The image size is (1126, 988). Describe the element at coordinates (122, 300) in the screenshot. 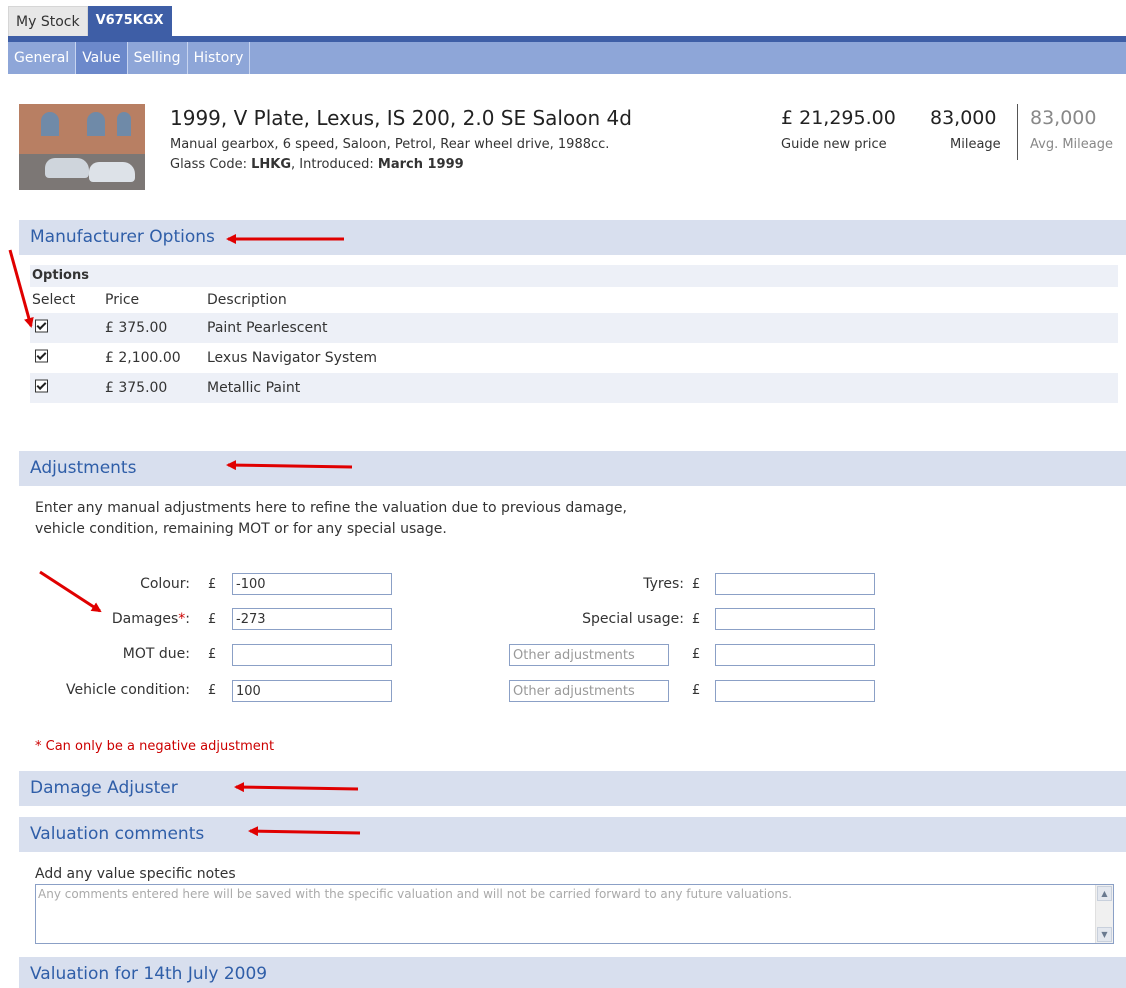

I see `col-price: Price` at that location.